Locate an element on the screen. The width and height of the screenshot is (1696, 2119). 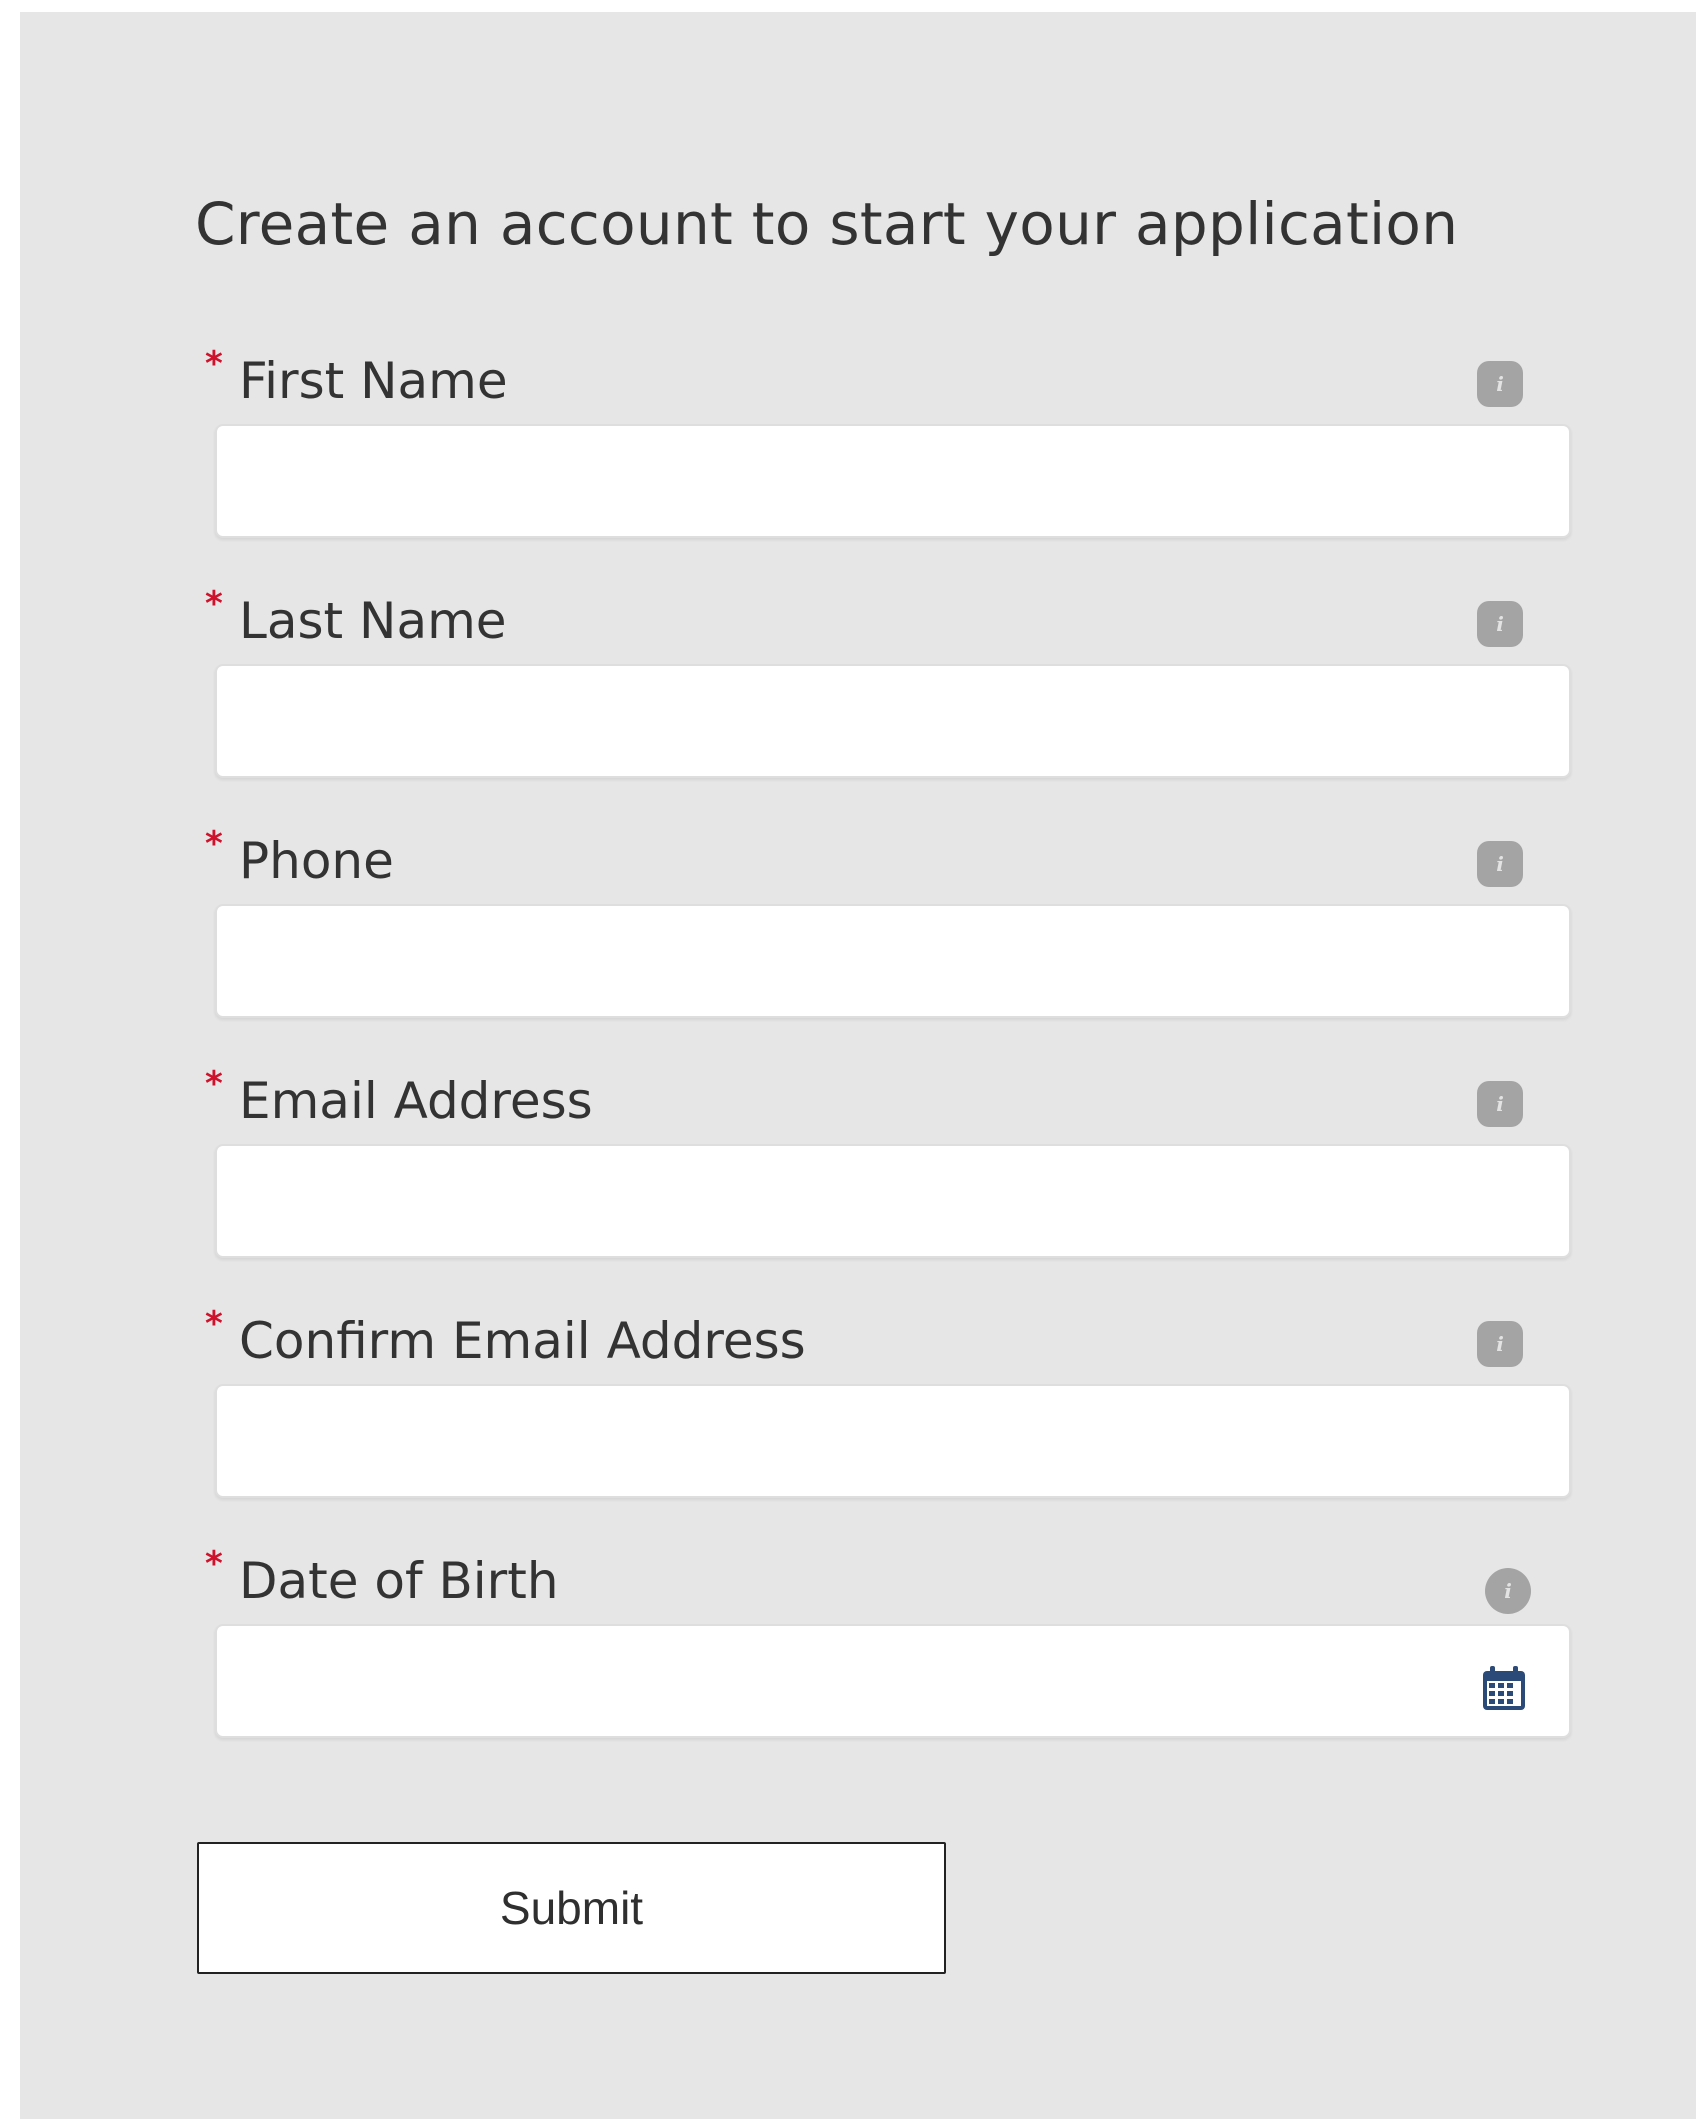
confirm-email-label-row: * Confirm Email Address i is located at coordinates (890, 1340).